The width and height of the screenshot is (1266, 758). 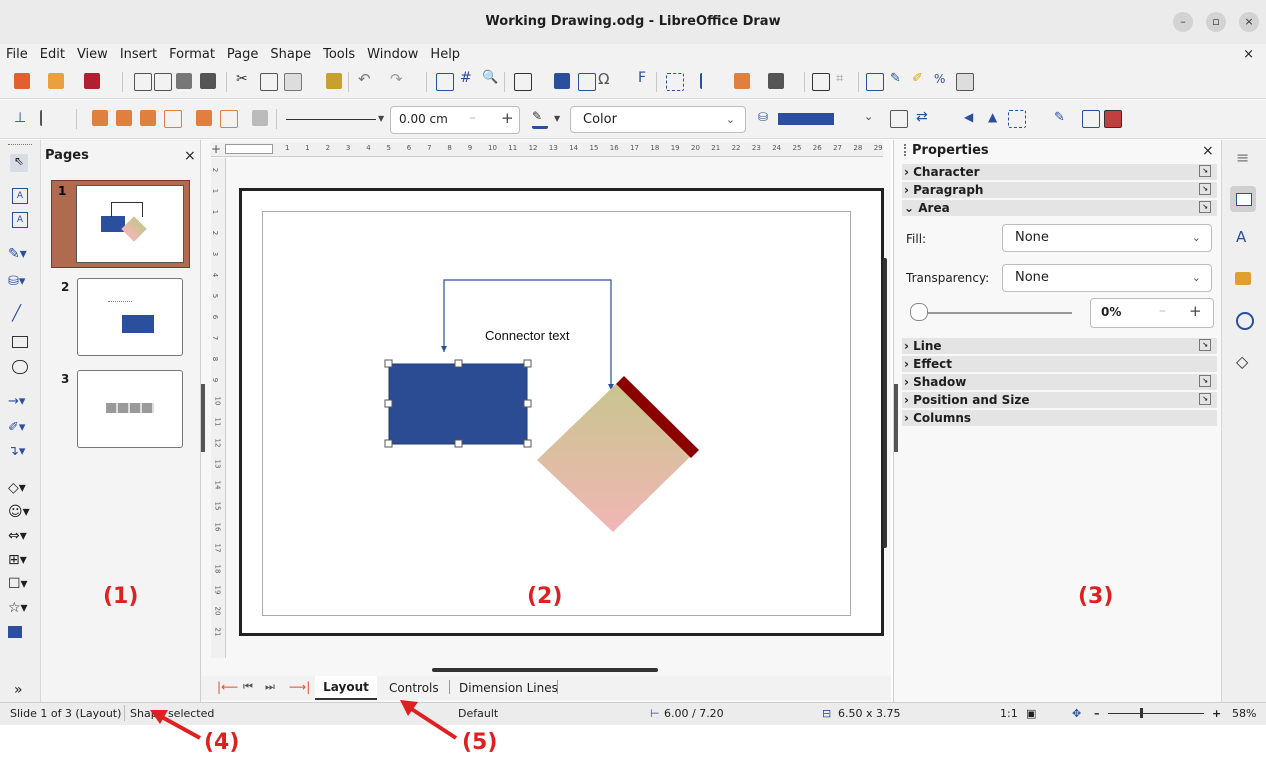 I want to click on callout-4-label: (4), so click(x=222, y=742).